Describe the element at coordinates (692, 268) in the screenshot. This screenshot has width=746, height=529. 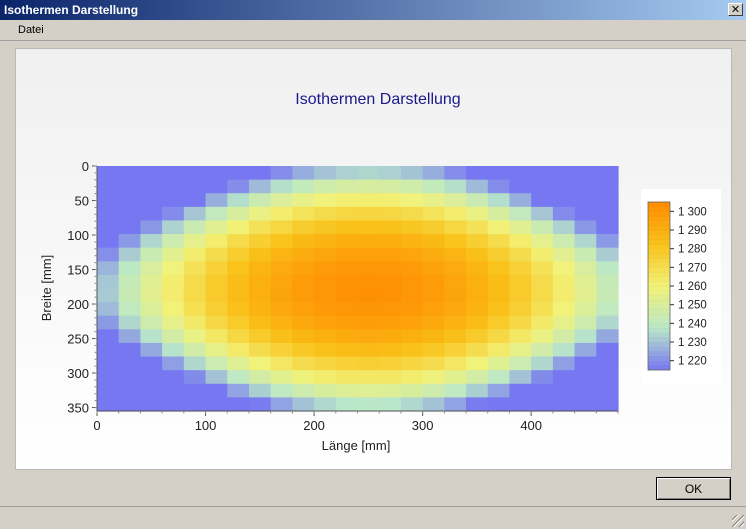
I see `colorbar-tick-label: 1 270` at that location.